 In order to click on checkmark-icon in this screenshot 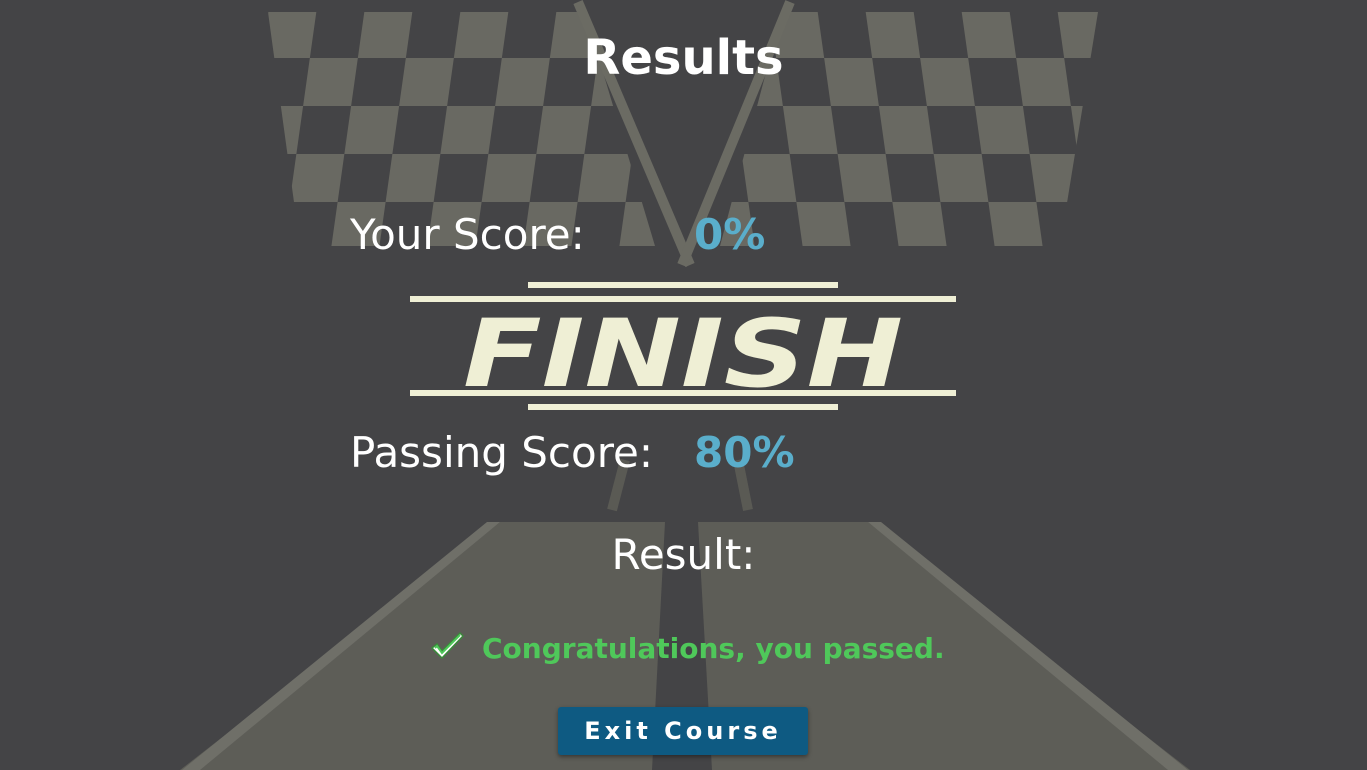, I will do `click(447, 648)`.